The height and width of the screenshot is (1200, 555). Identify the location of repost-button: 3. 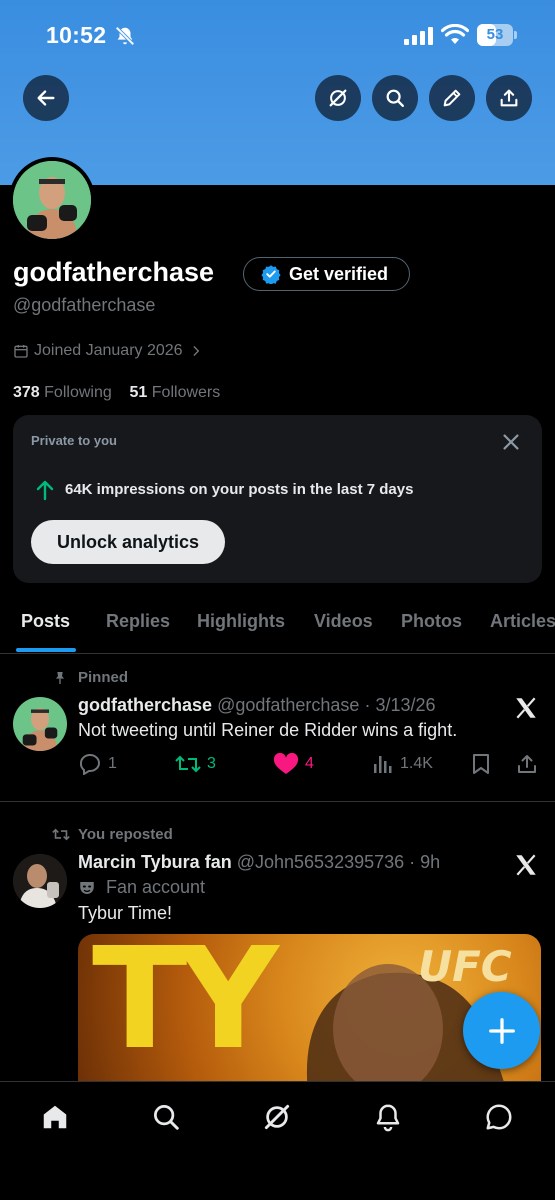
(195, 764).